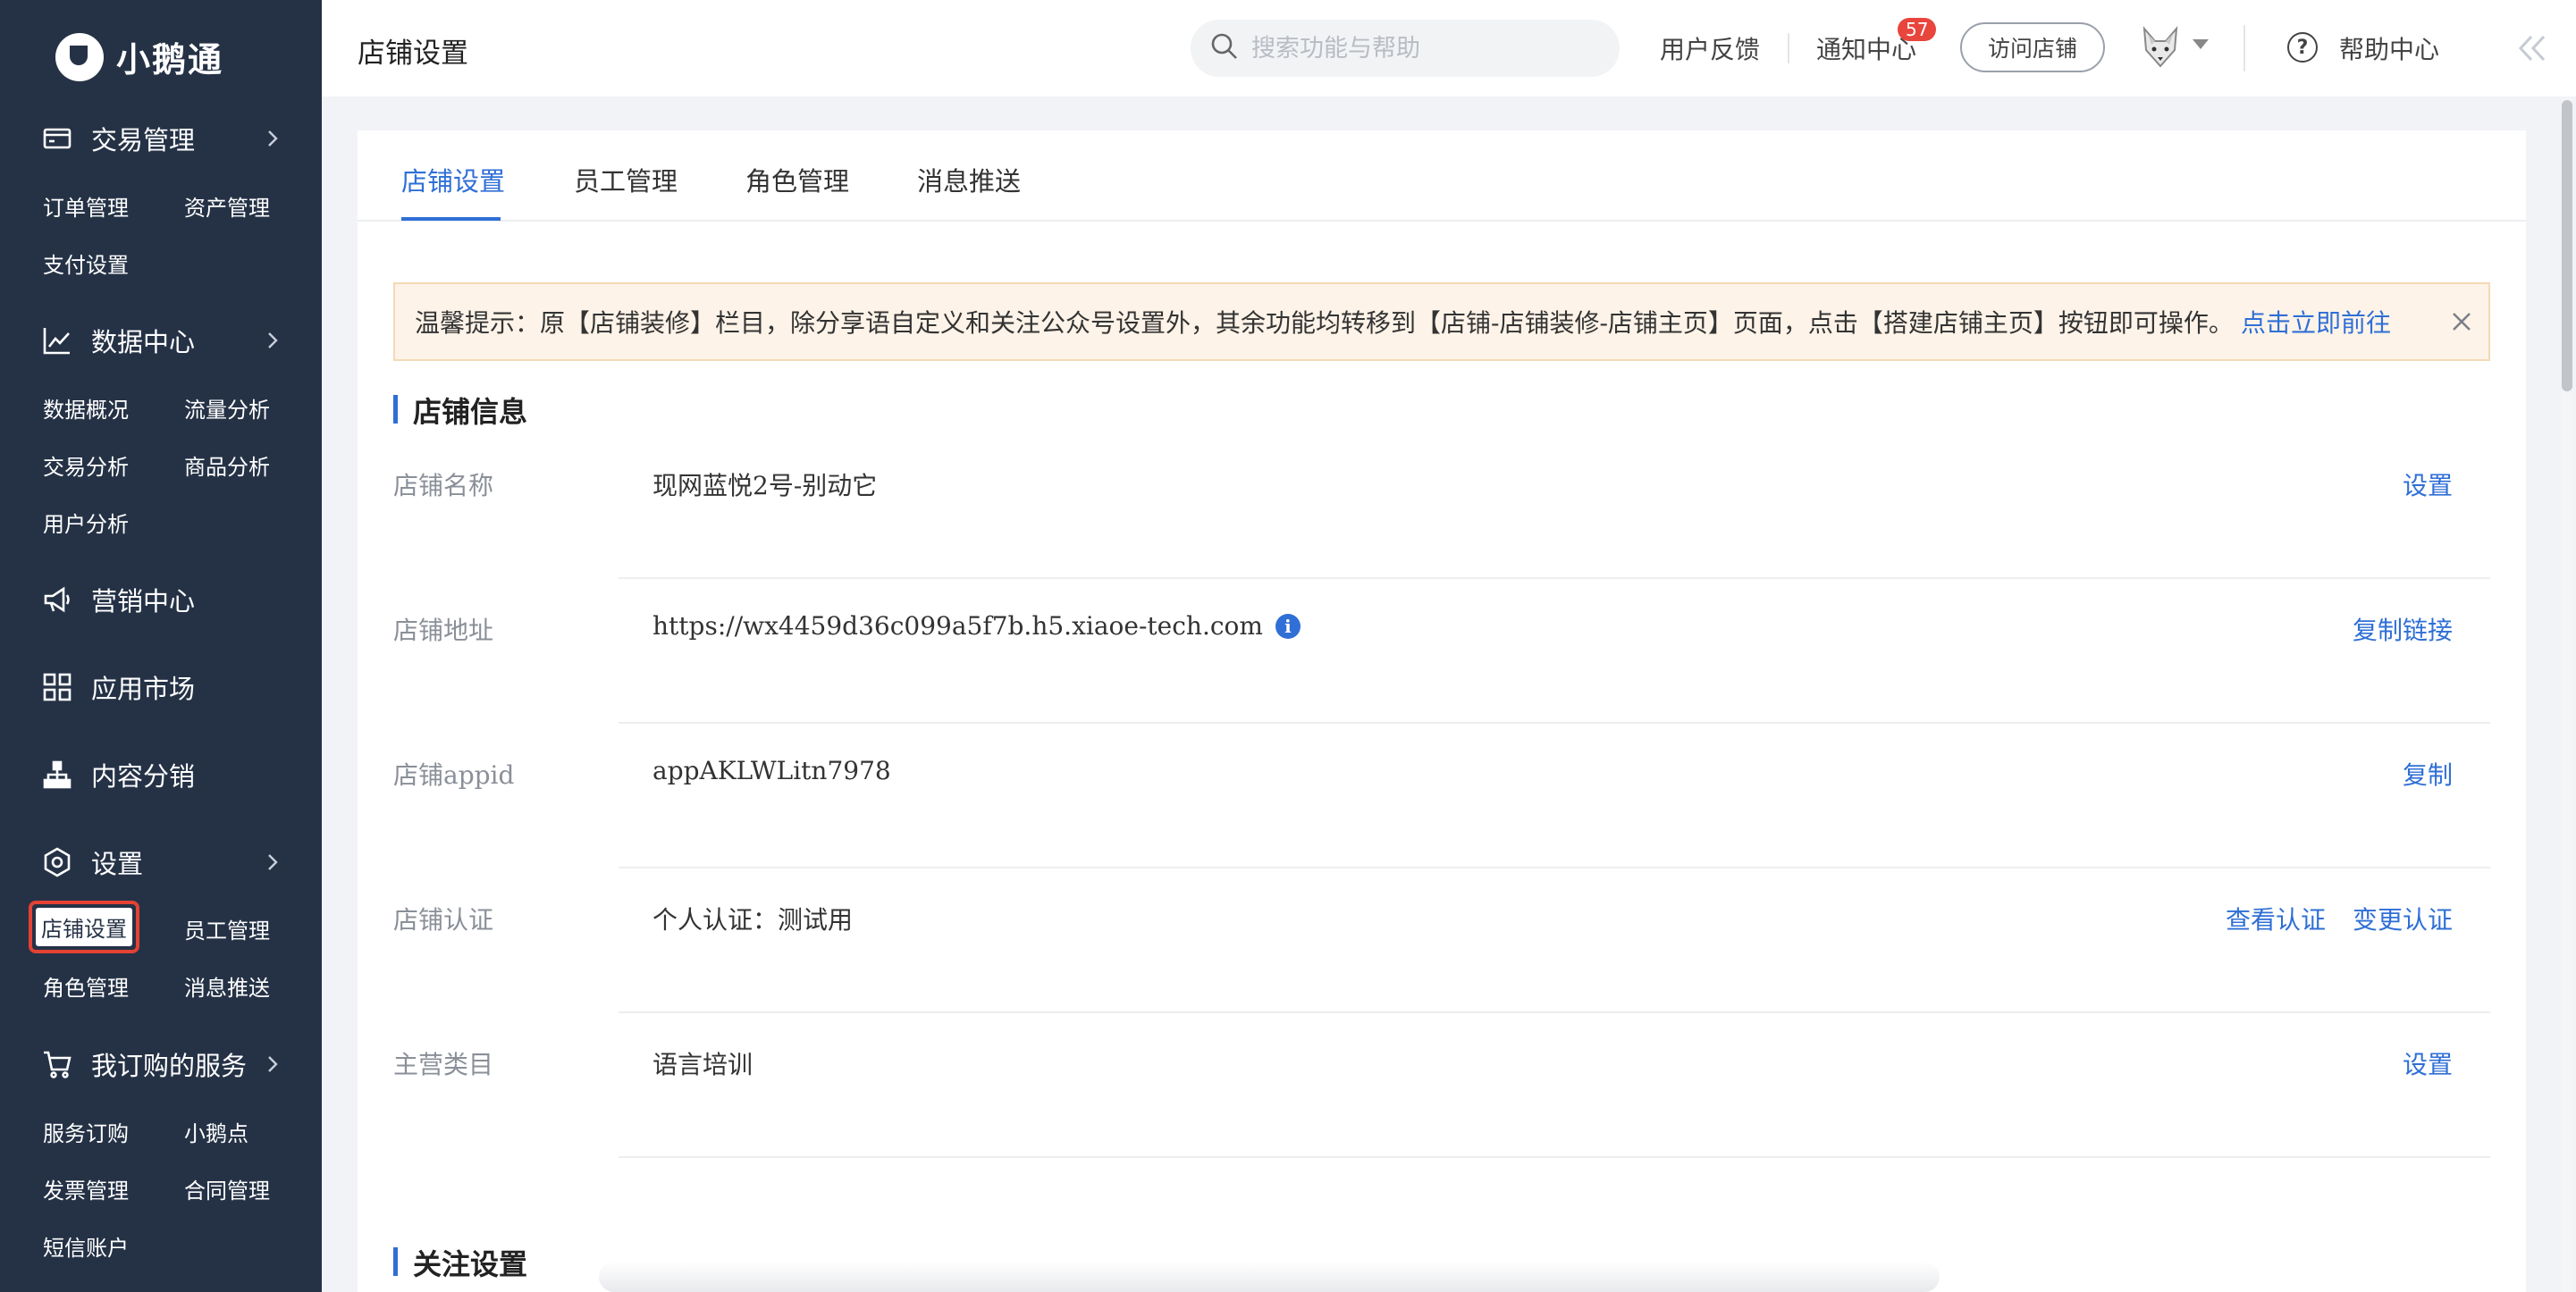 The height and width of the screenshot is (1292, 2576). What do you see at coordinates (57, 862) in the screenshot?
I see `gear-hex-icon` at bounding box center [57, 862].